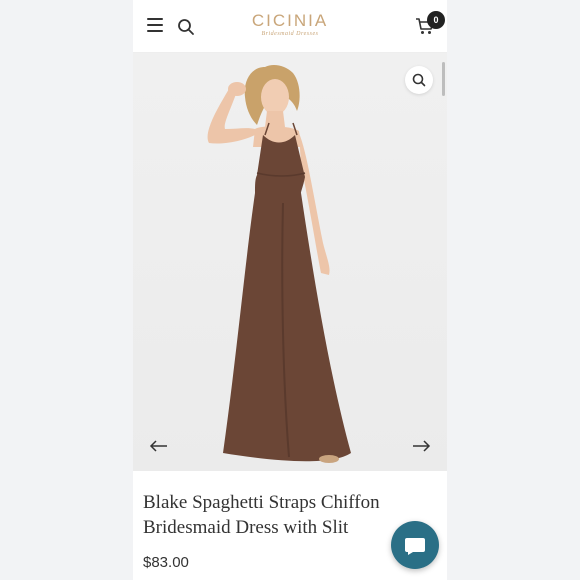  I want to click on site-header: CICINIA Bridesmaid Dresses 0, so click(290, 26).